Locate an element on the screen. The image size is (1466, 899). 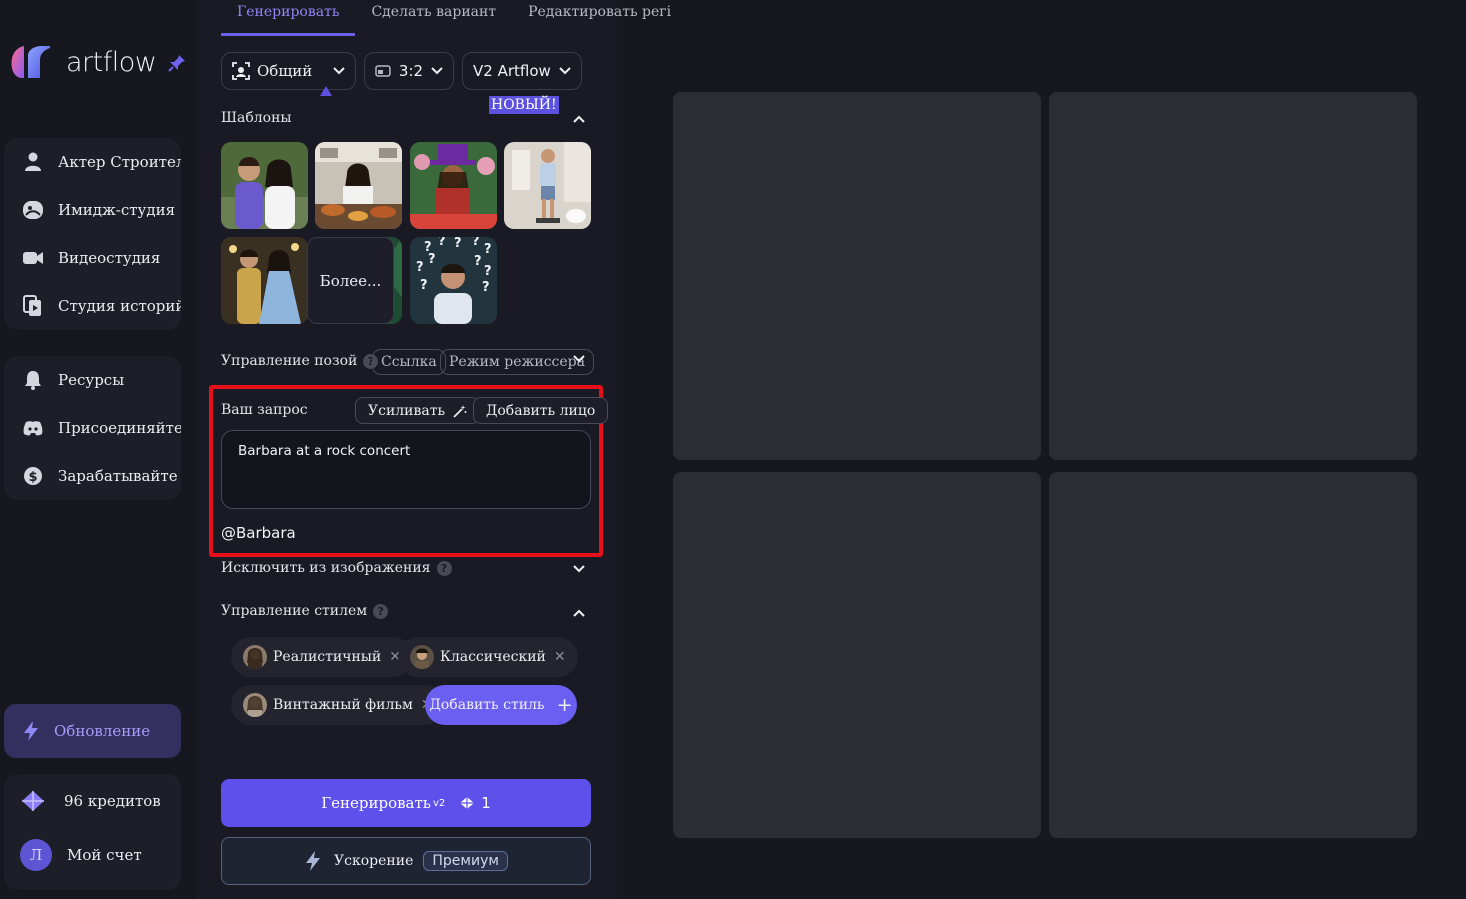
template-question-man-image: ????? ?????? is located at coordinates (453, 280).